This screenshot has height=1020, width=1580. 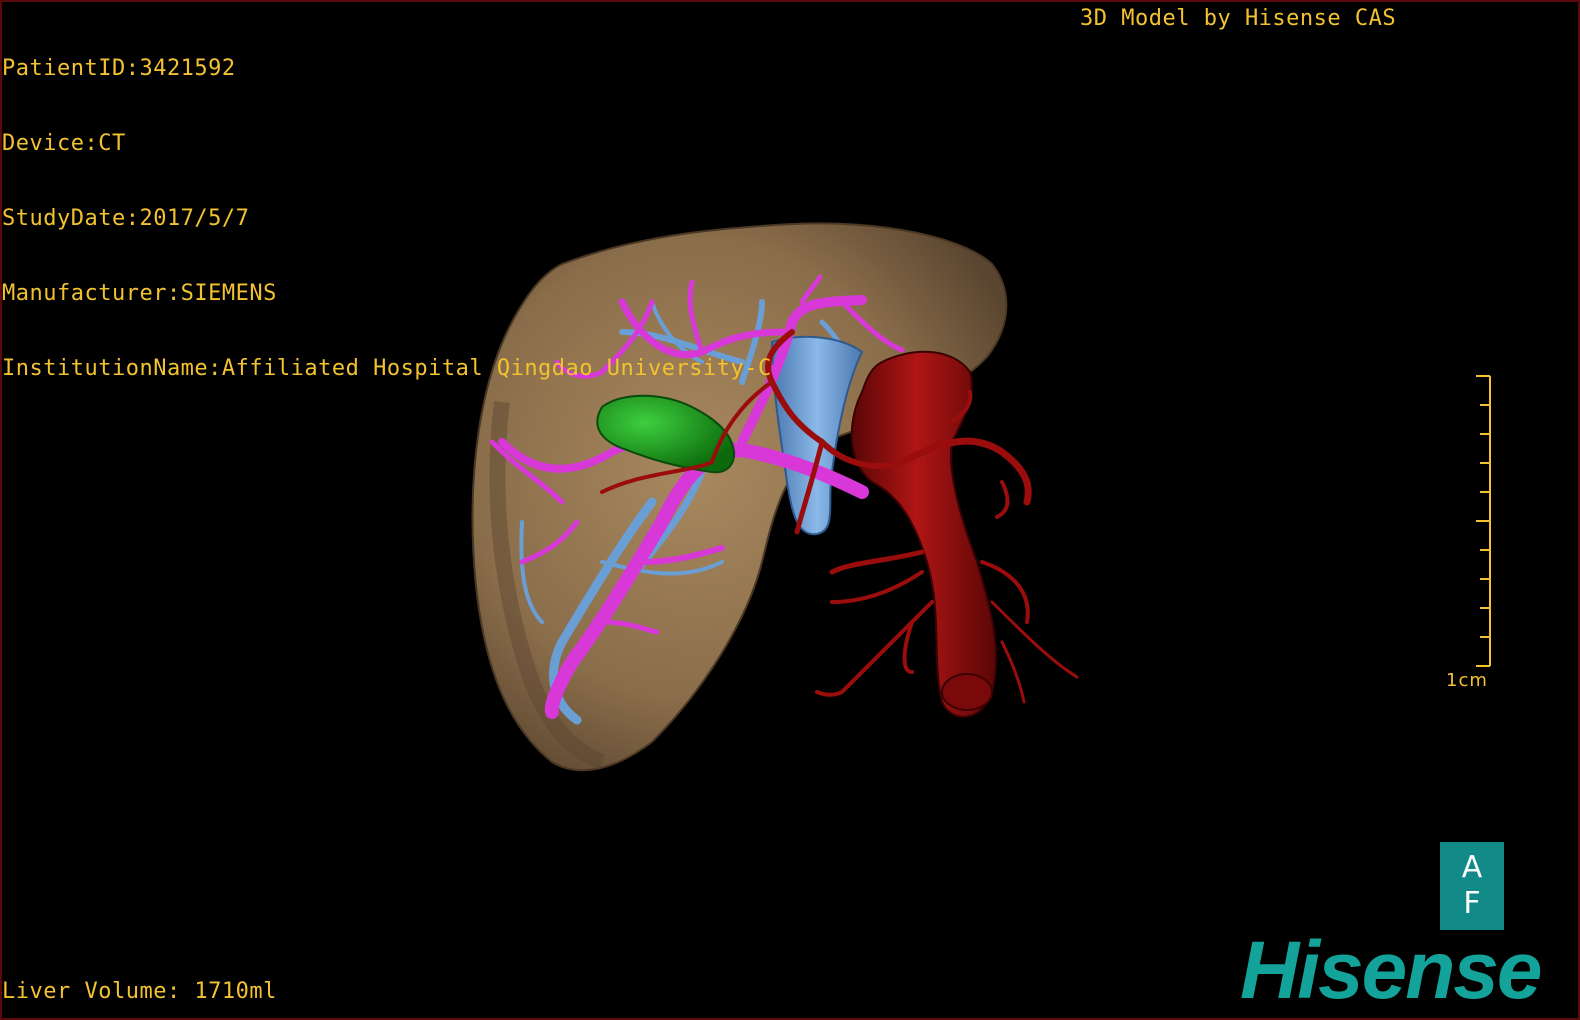 I want to click on orientation-anterior-label: A, so click(x=1472, y=867).